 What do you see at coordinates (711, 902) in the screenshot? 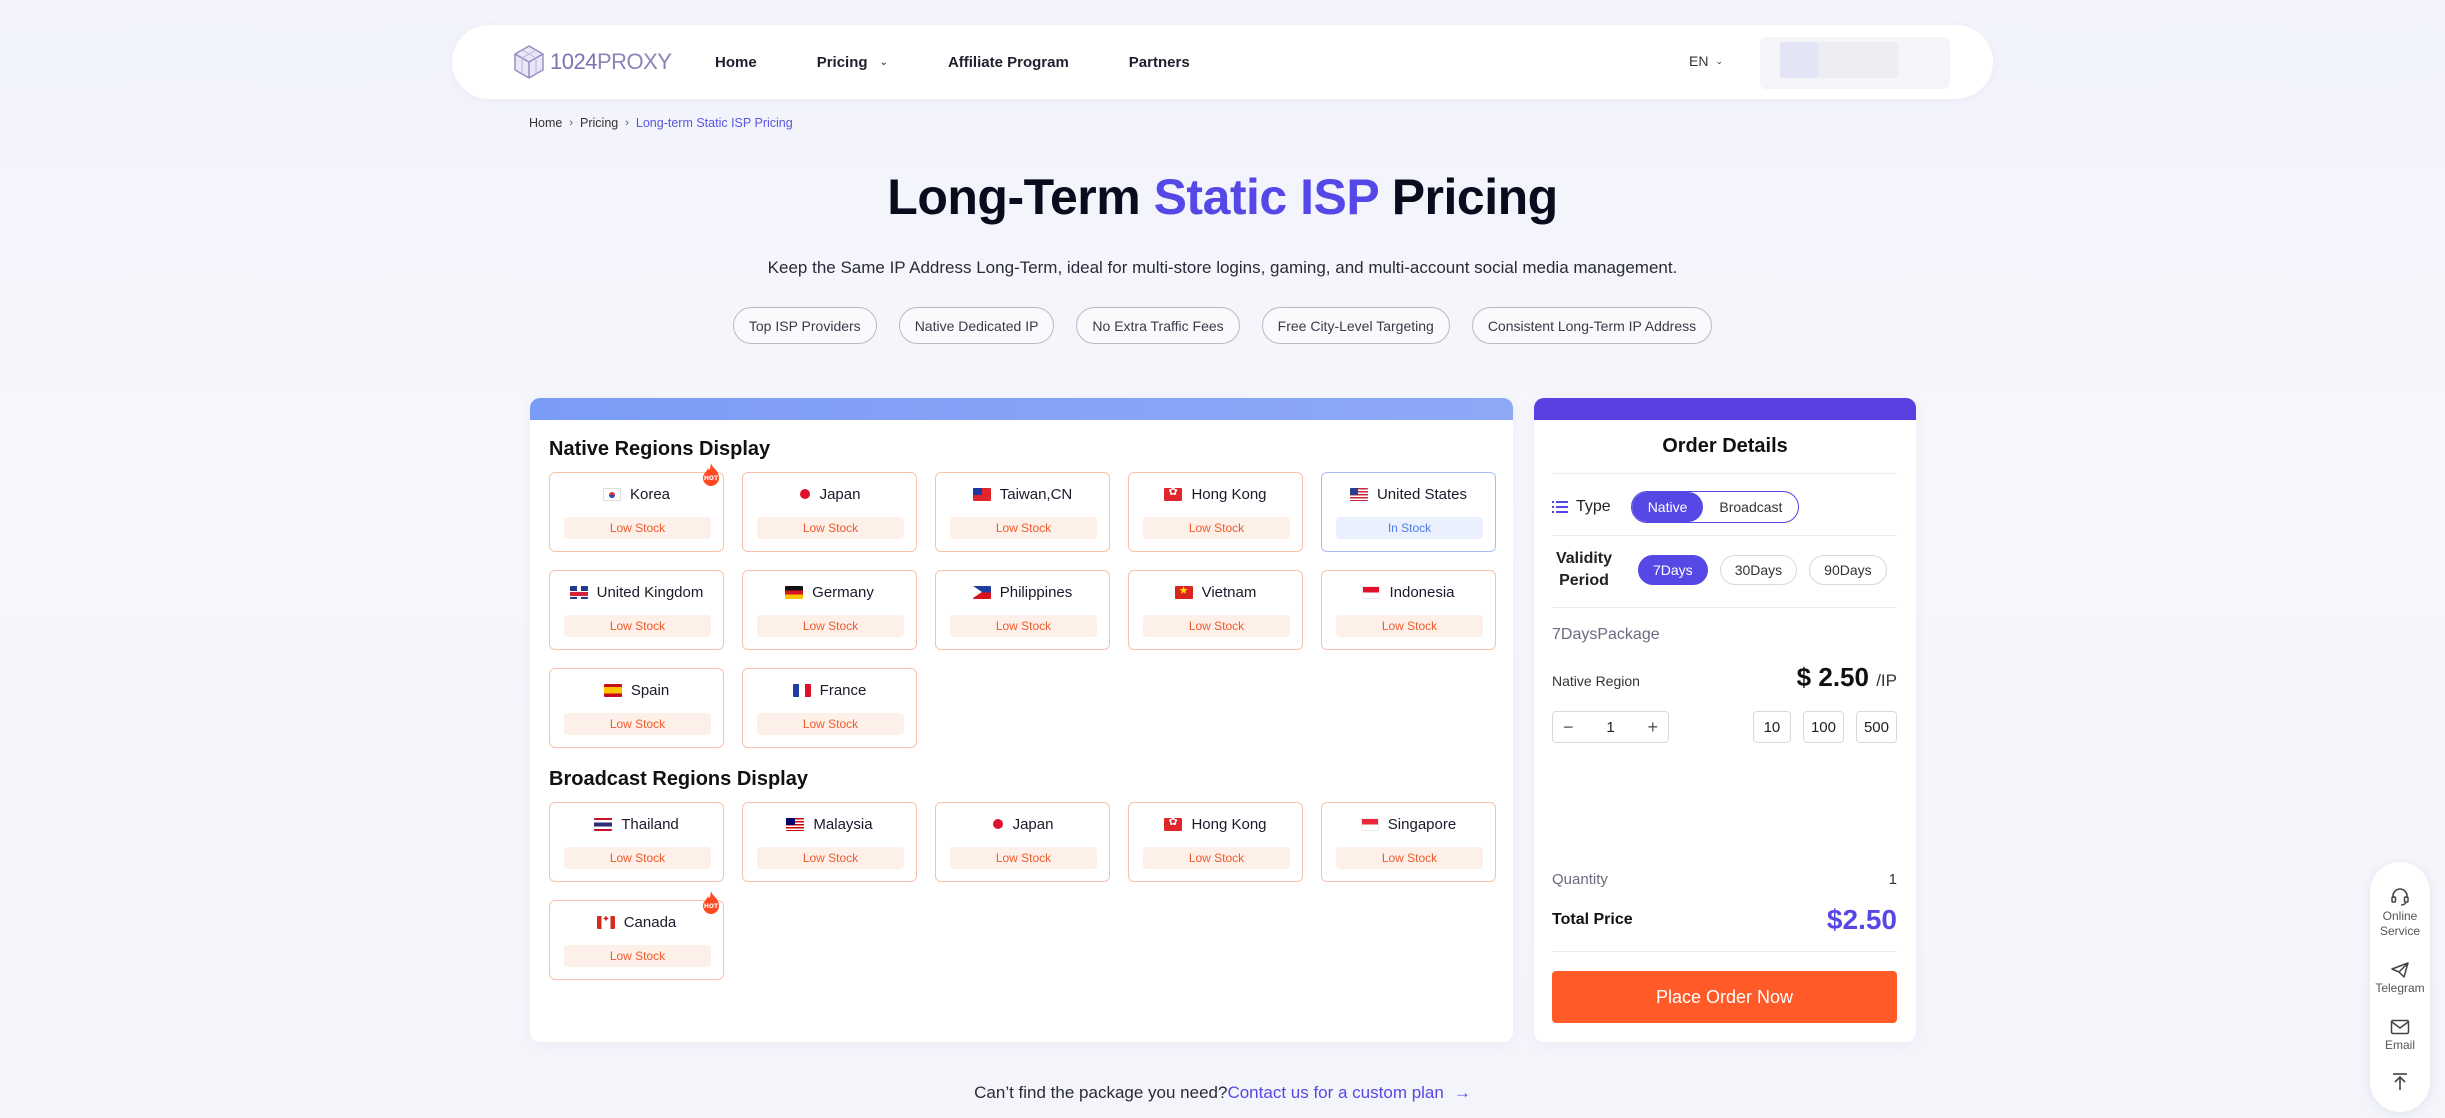
I see `hot-badge-icon: HOT` at bounding box center [711, 902].